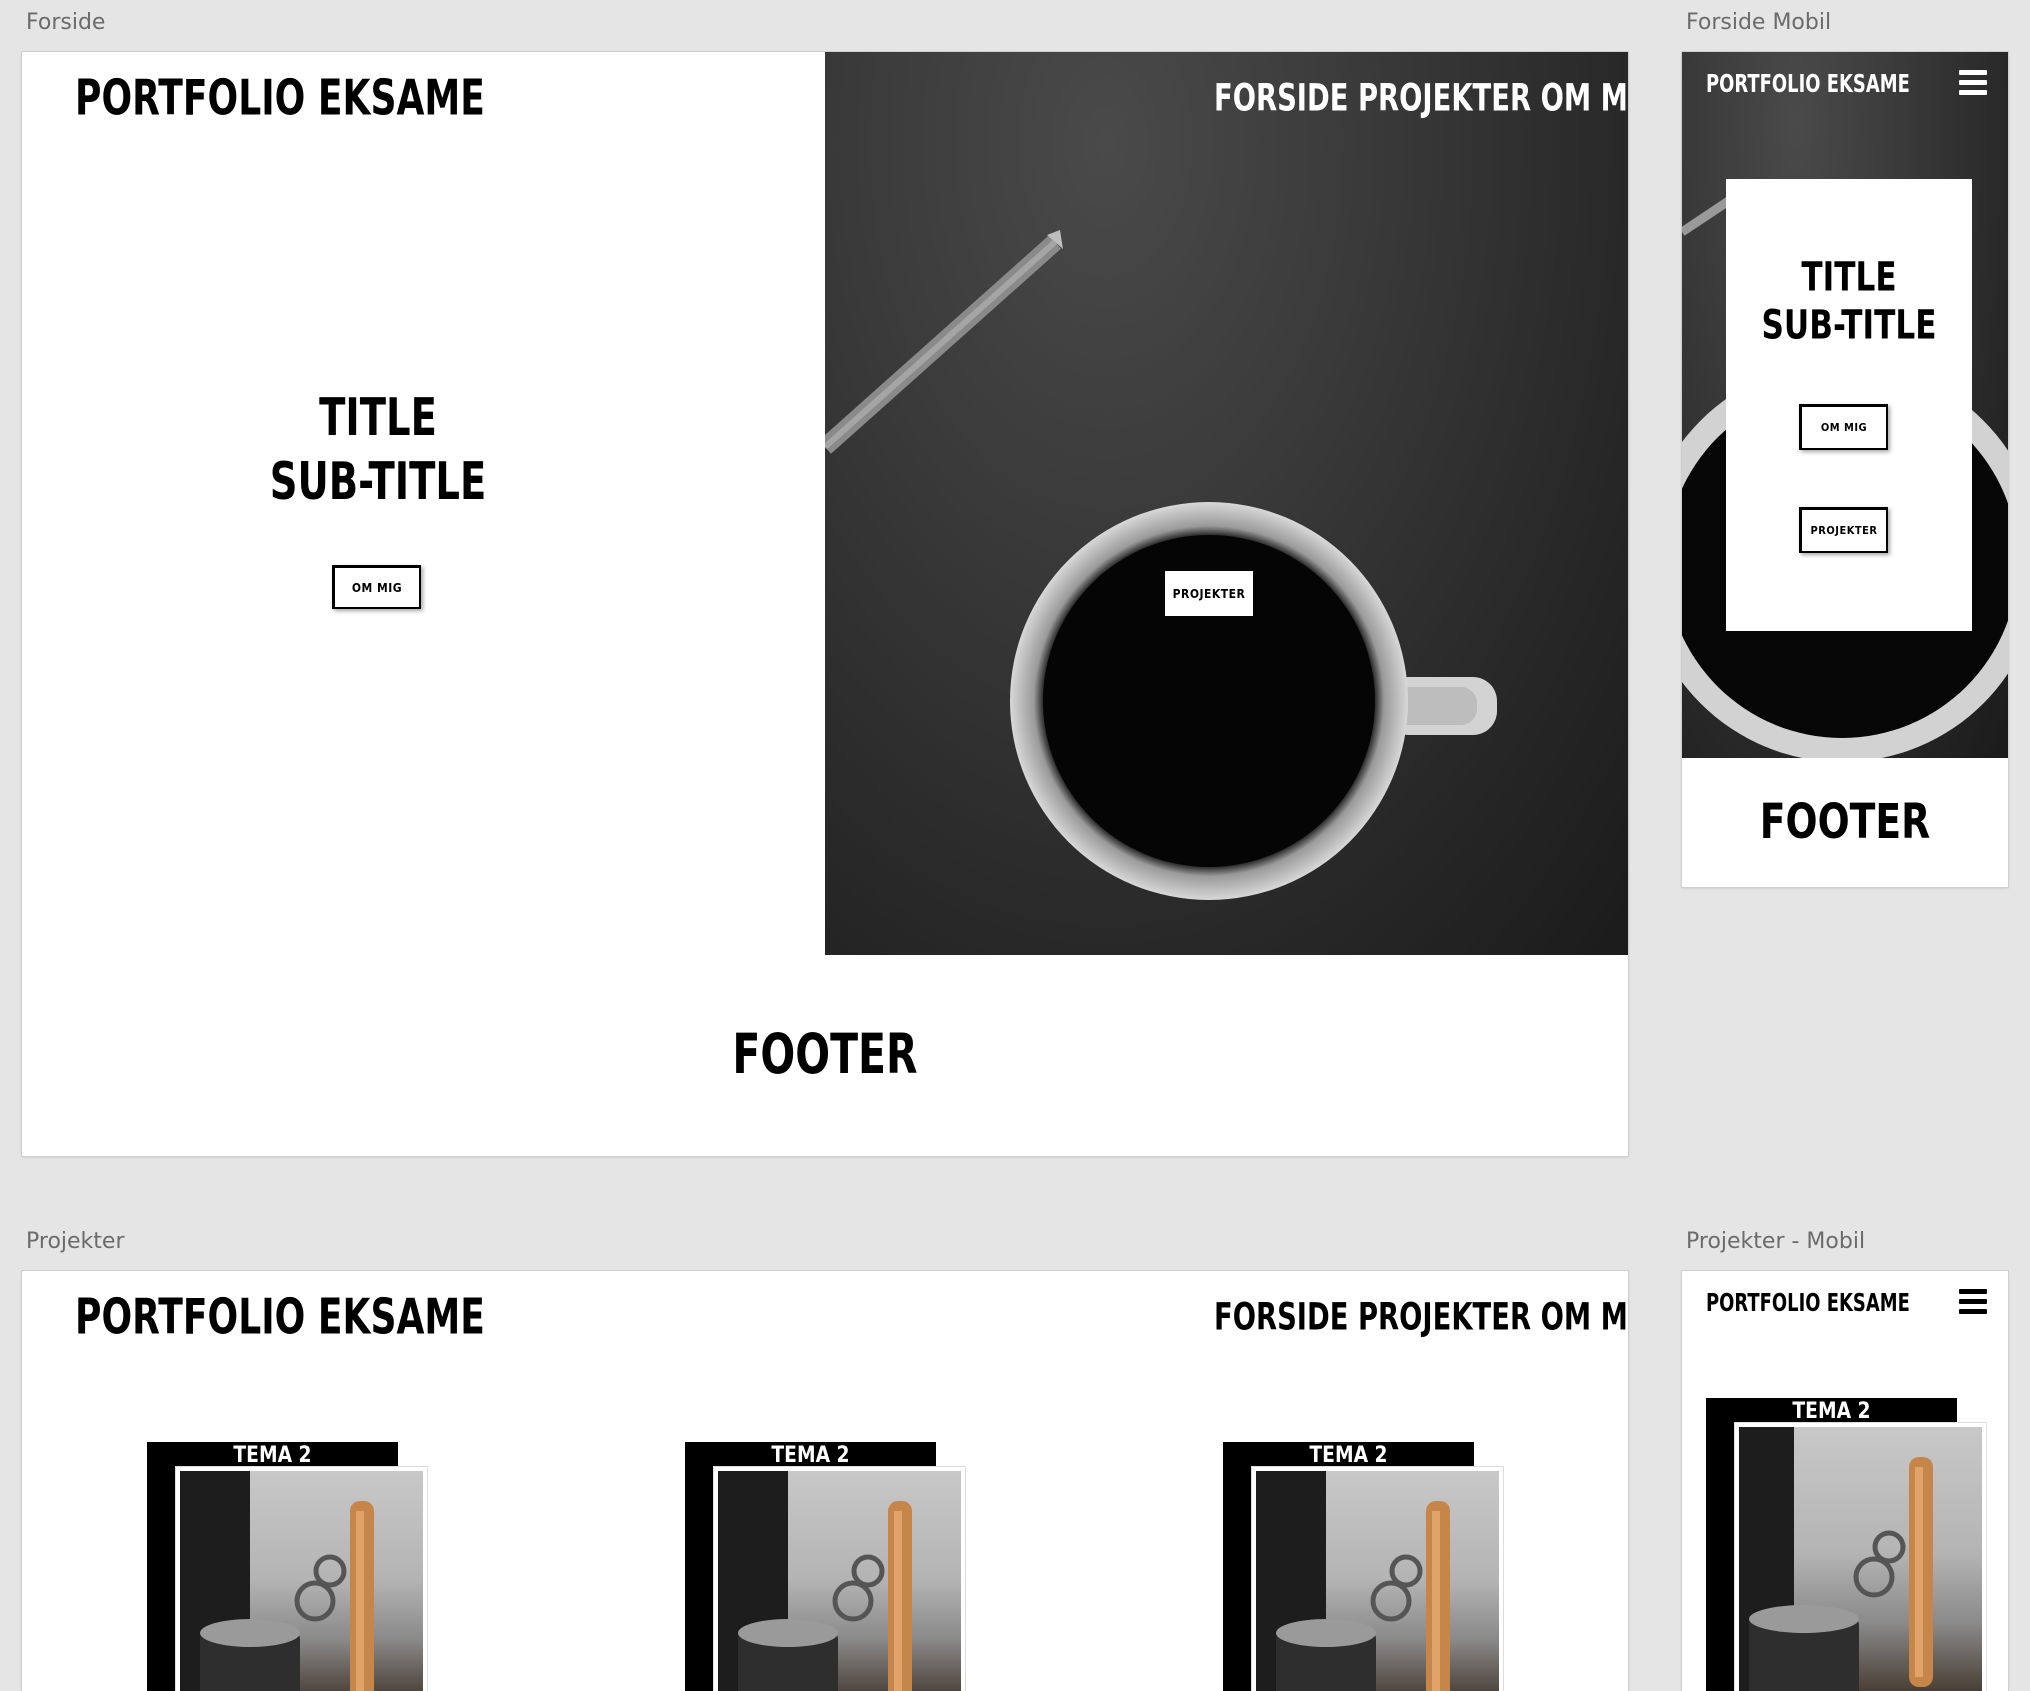 This screenshot has height=1691, width=2030. Describe the element at coordinates (280, 1317) in the screenshot. I see `projekter-logo: PORTFOLIO EKSAME` at that location.